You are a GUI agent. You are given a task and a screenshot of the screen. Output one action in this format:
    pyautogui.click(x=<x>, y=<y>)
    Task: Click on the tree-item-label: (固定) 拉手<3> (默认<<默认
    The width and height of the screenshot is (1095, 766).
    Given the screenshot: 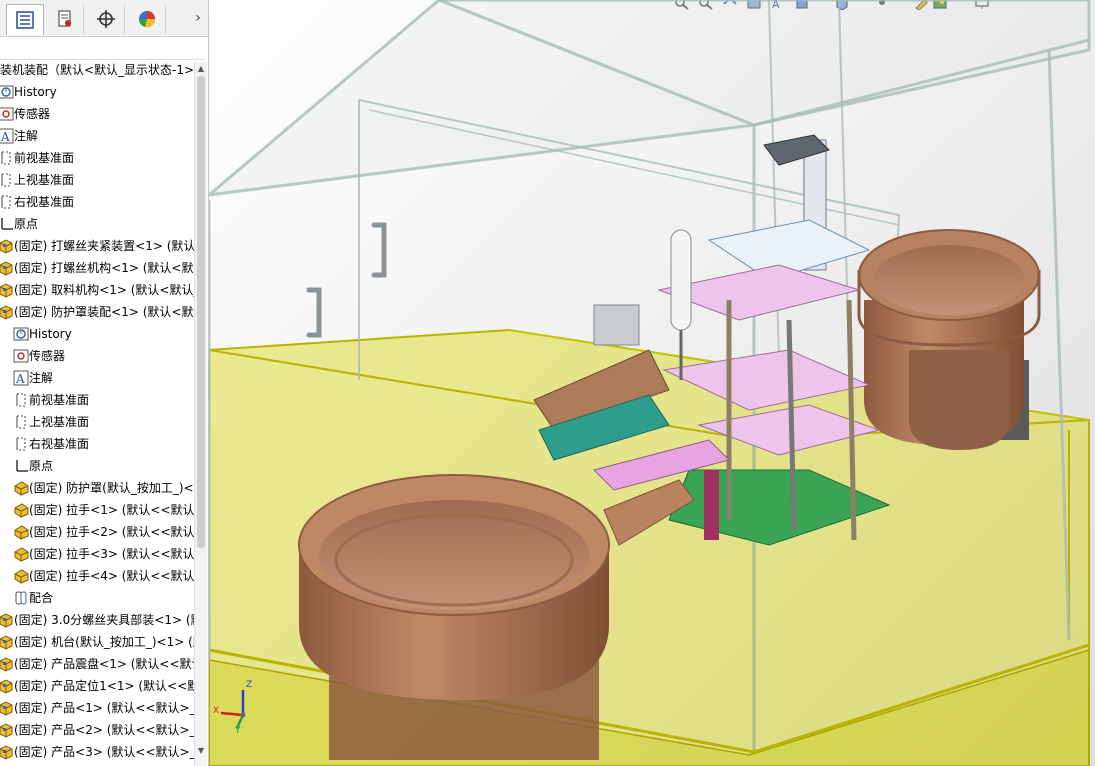 What is the action you would take?
    pyautogui.click(x=112, y=554)
    